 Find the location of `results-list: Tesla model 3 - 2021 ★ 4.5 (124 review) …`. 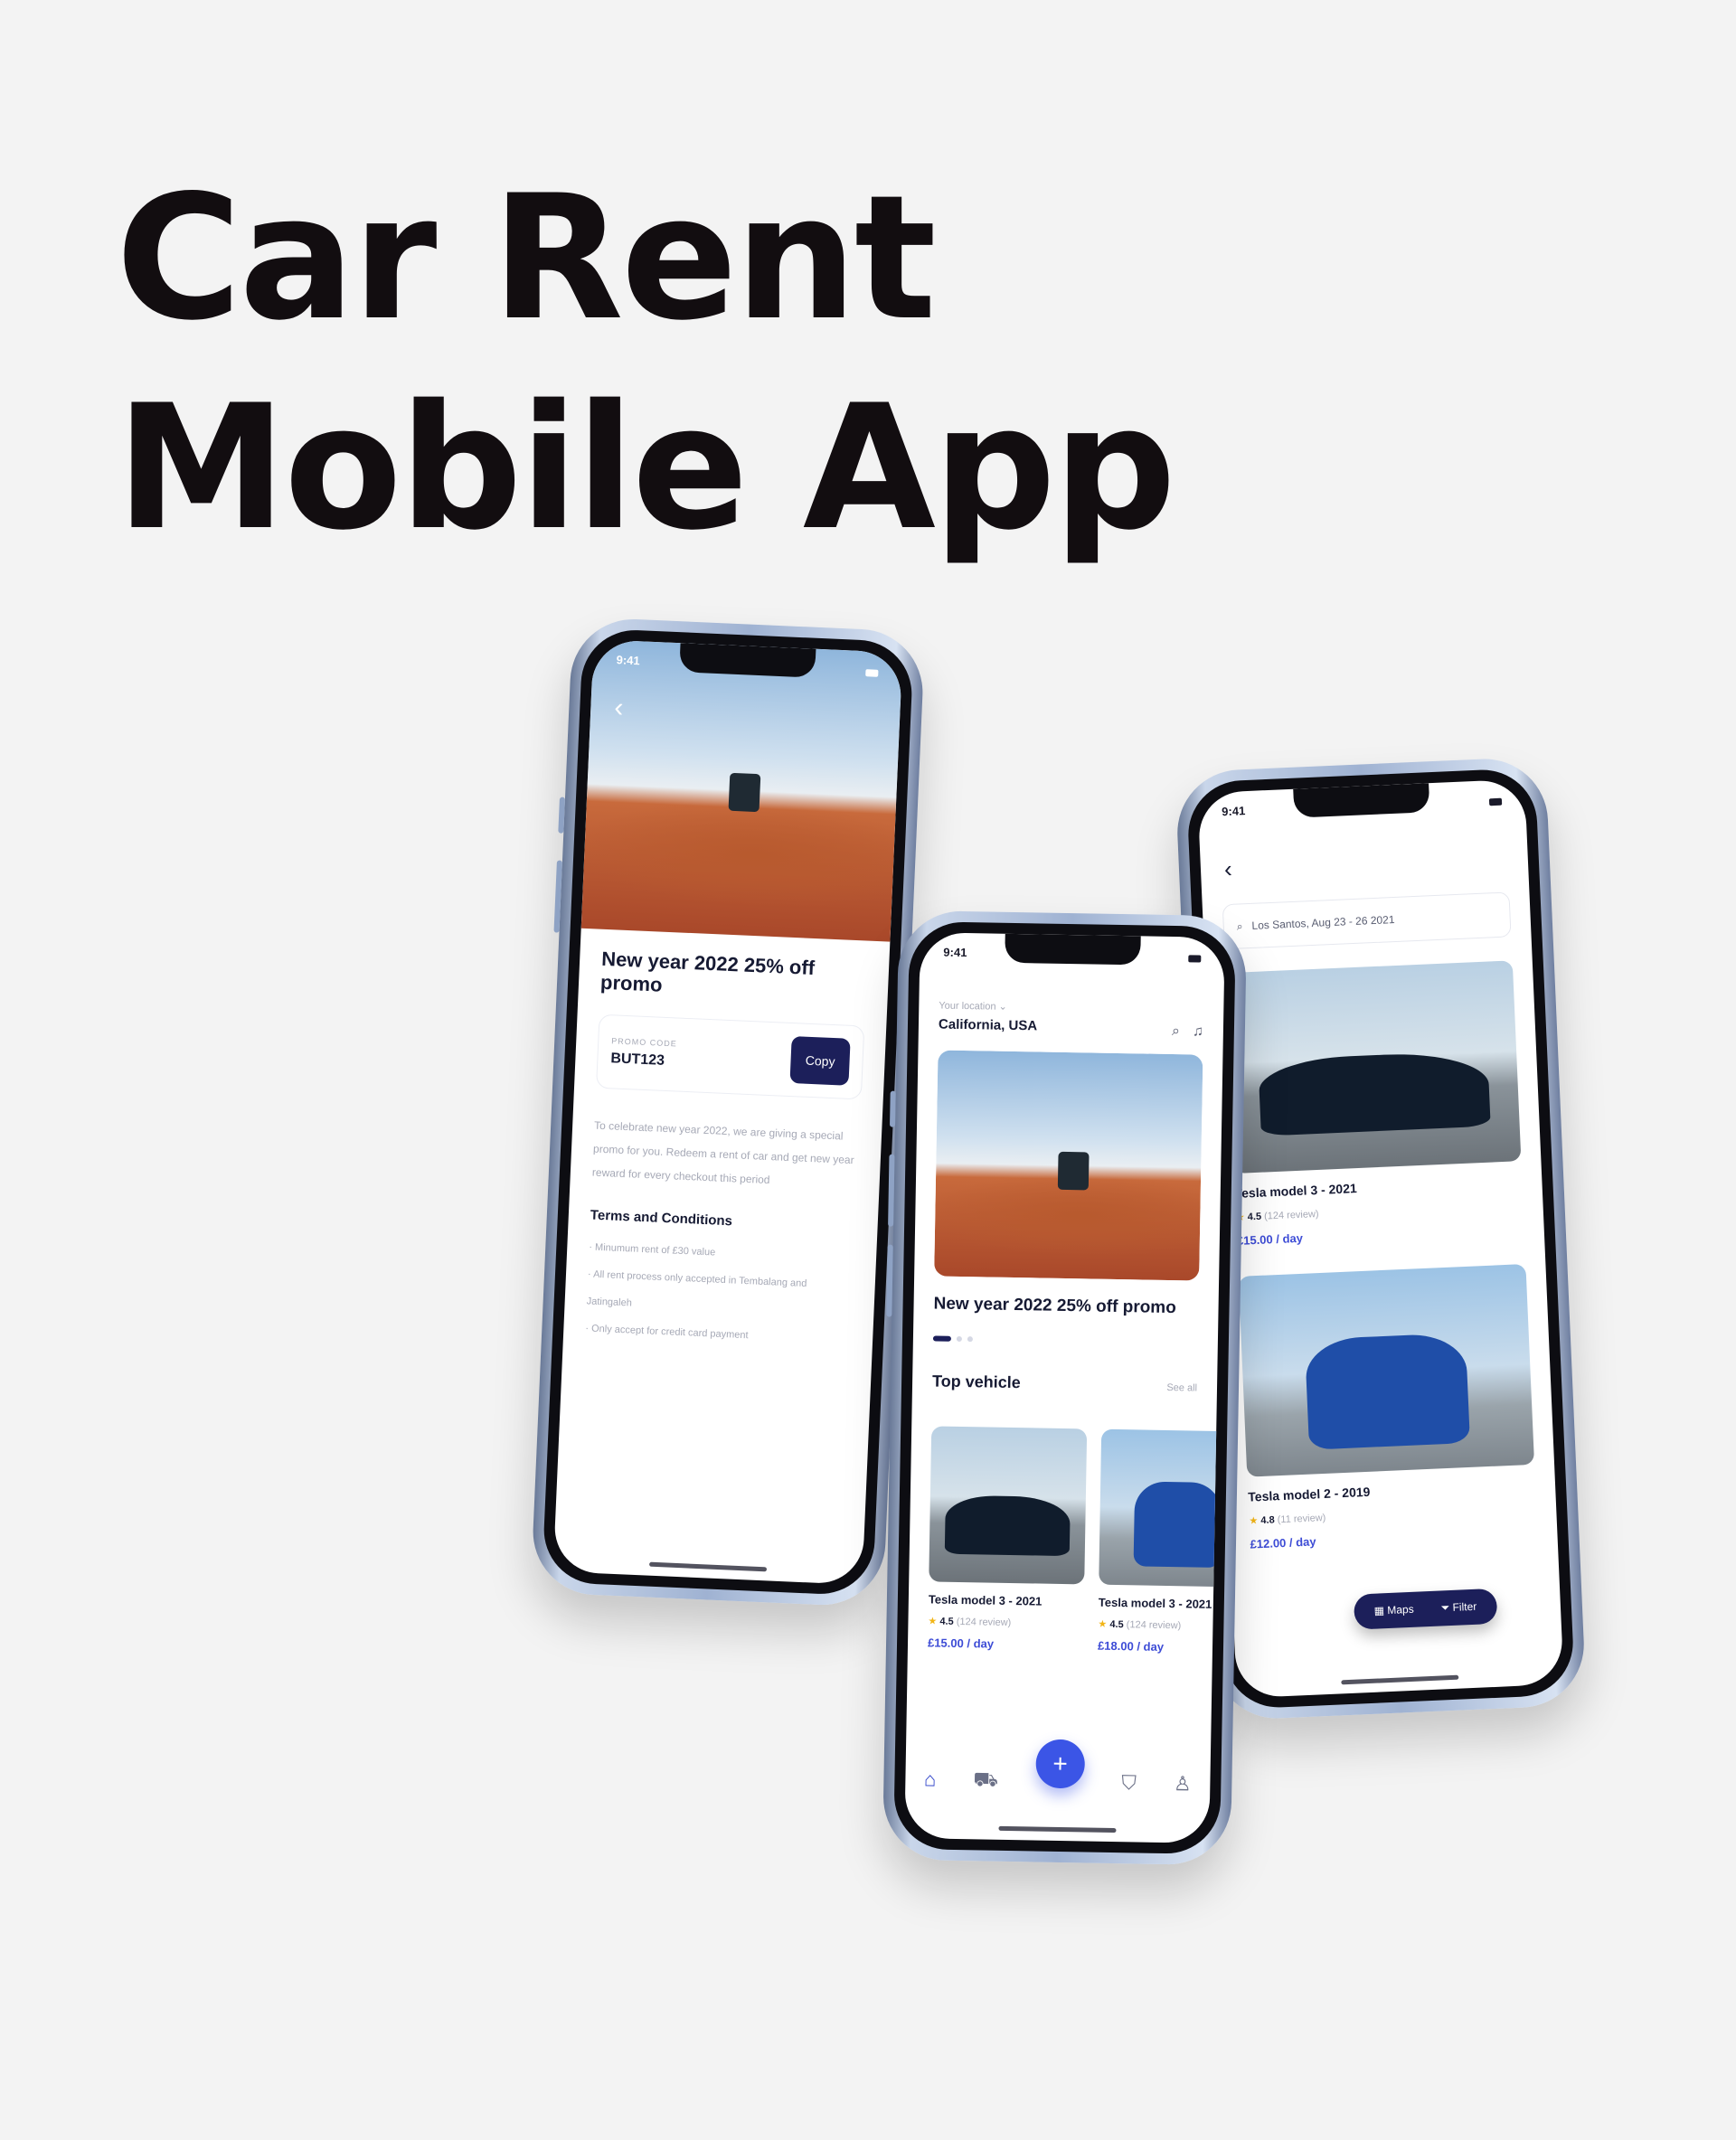

results-list: Tesla model 3 - 2021 ★ 4.5 (124 review) … is located at coordinates (1382, 1269).